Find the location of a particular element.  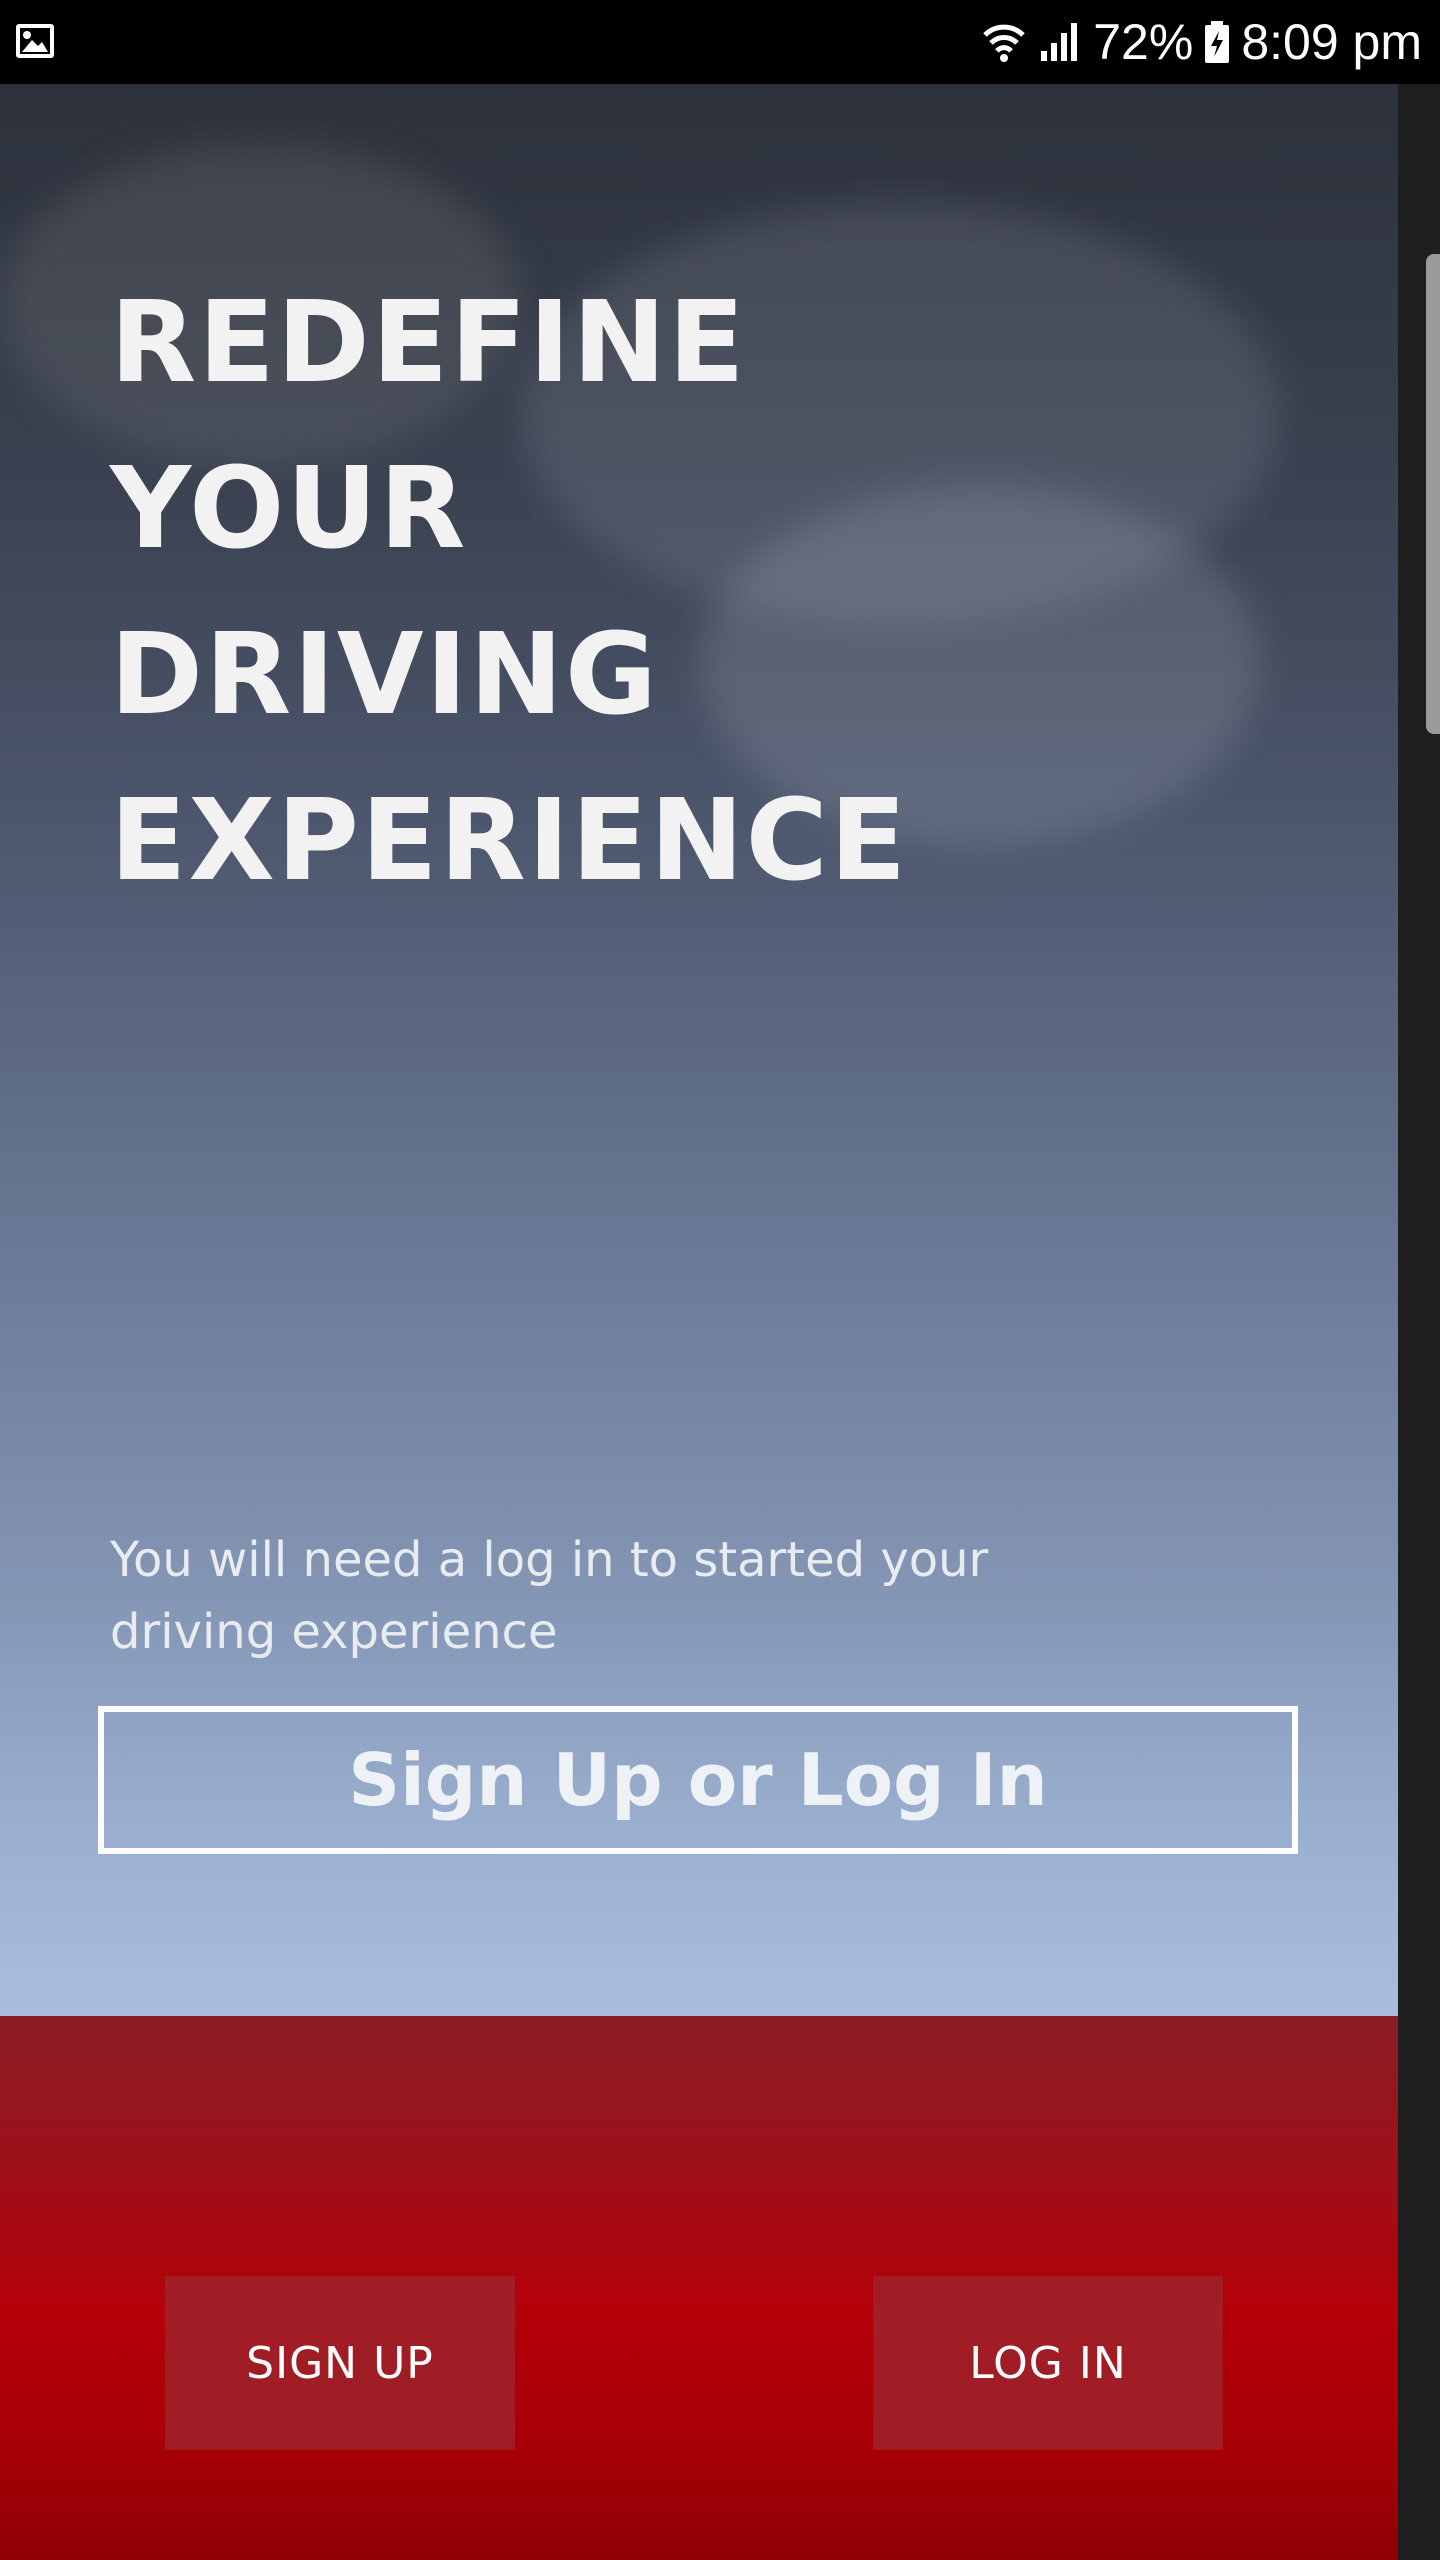

headline-line-3: DRIVING is located at coordinates (384, 675).